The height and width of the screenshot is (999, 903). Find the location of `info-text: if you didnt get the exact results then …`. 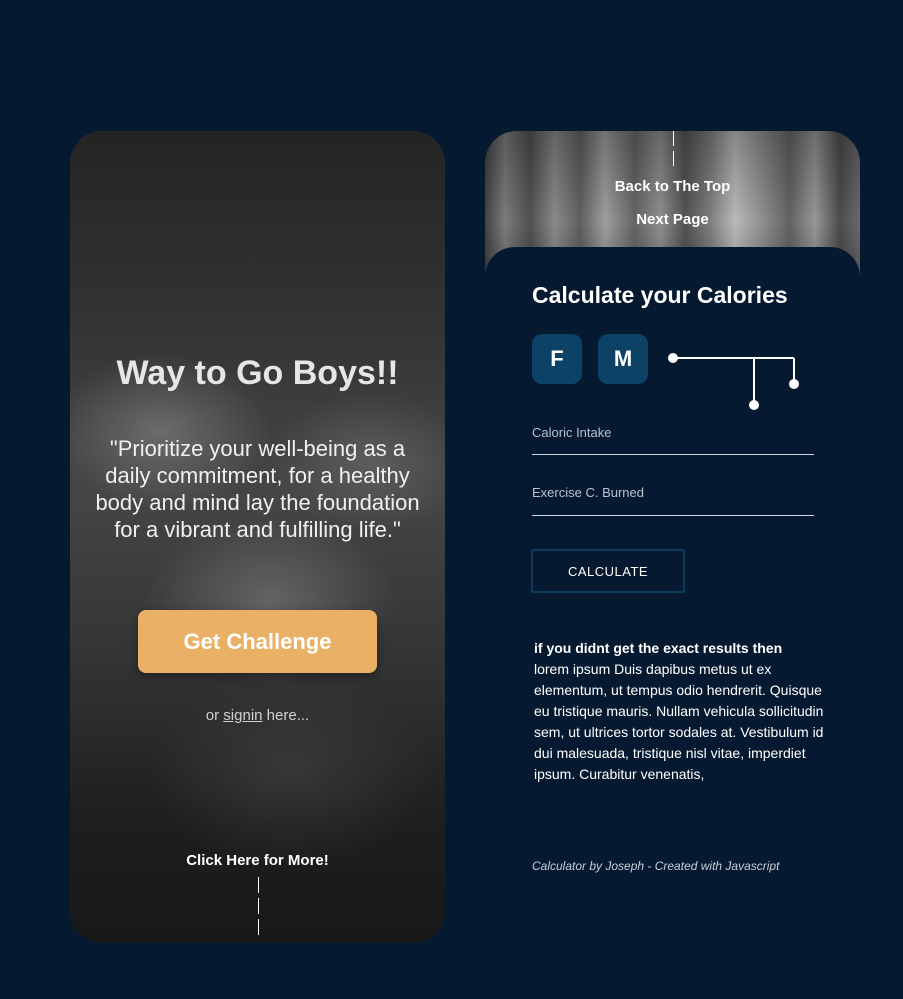

info-text: if you didnt get the exact results then … is located at coordinates (679, 711).